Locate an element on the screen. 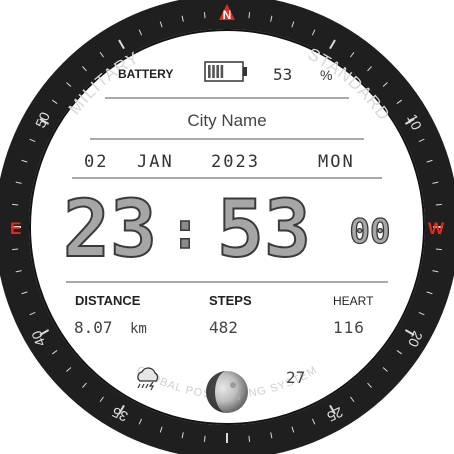 The width and height of the screenshot is (454, 454). city-name: City Name is located at coordinates (226, 120).